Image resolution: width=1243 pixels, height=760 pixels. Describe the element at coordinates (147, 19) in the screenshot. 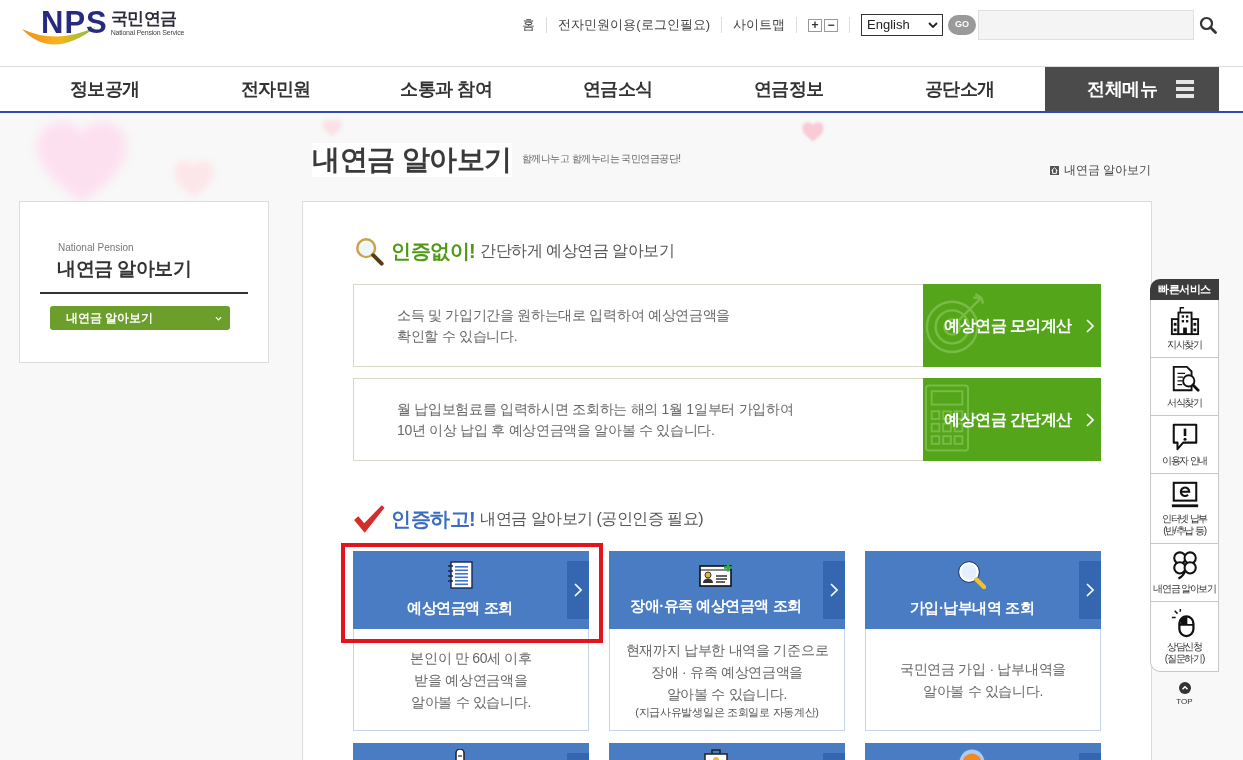

I see `logo-name: 국민연금` at that location.